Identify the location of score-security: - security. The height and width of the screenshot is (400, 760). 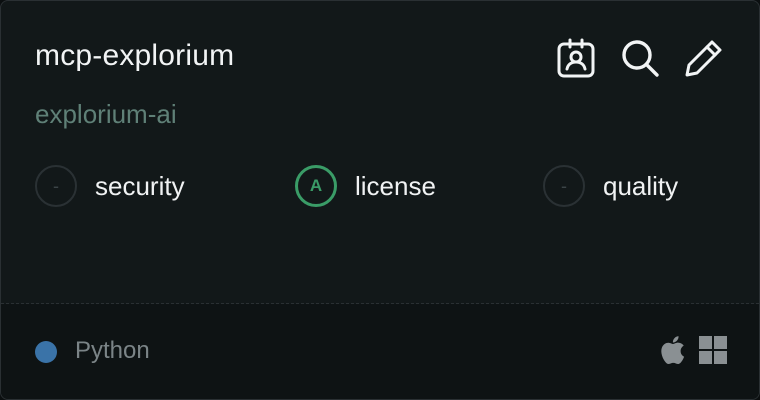
(110, 186).